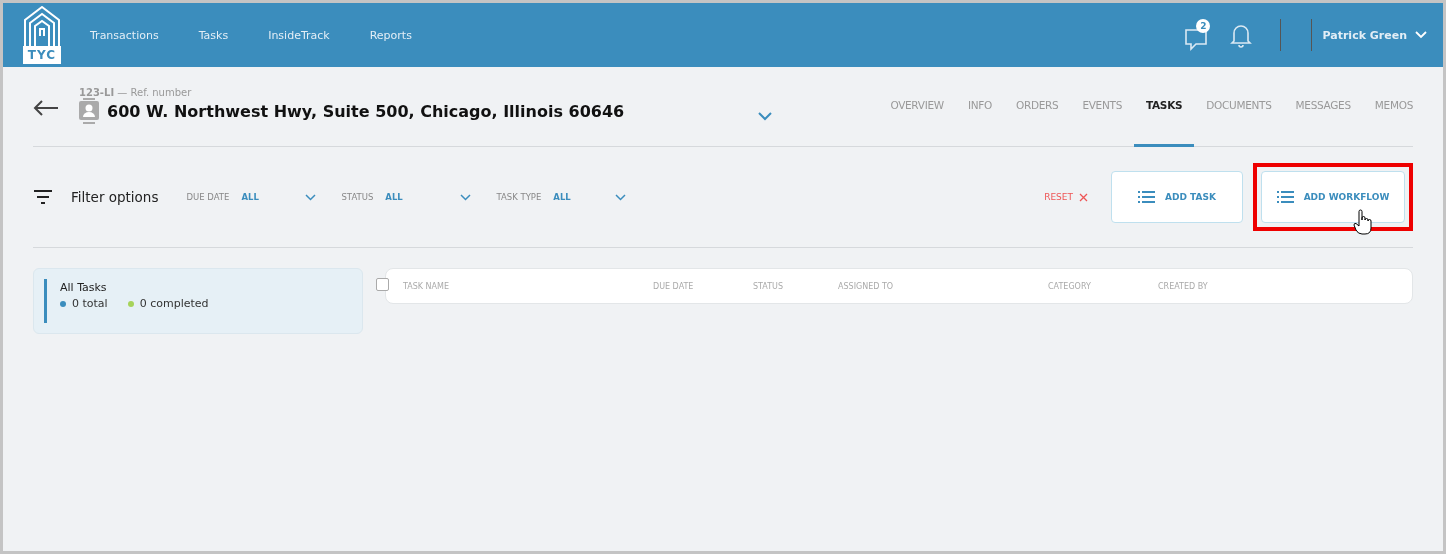  Describe the element at coordinates (390, 35) in the screenshot. I see `nav-link: Reports` at that location.